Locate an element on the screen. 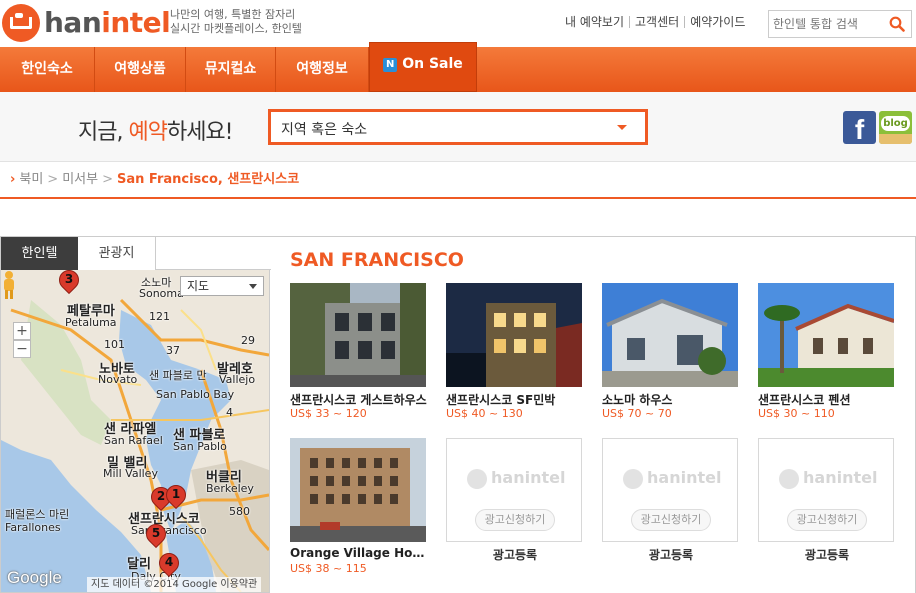 This screenshot has width=916, height=593. my-reservations-link: 내 예약보기 is located at coordinates (595, 22).